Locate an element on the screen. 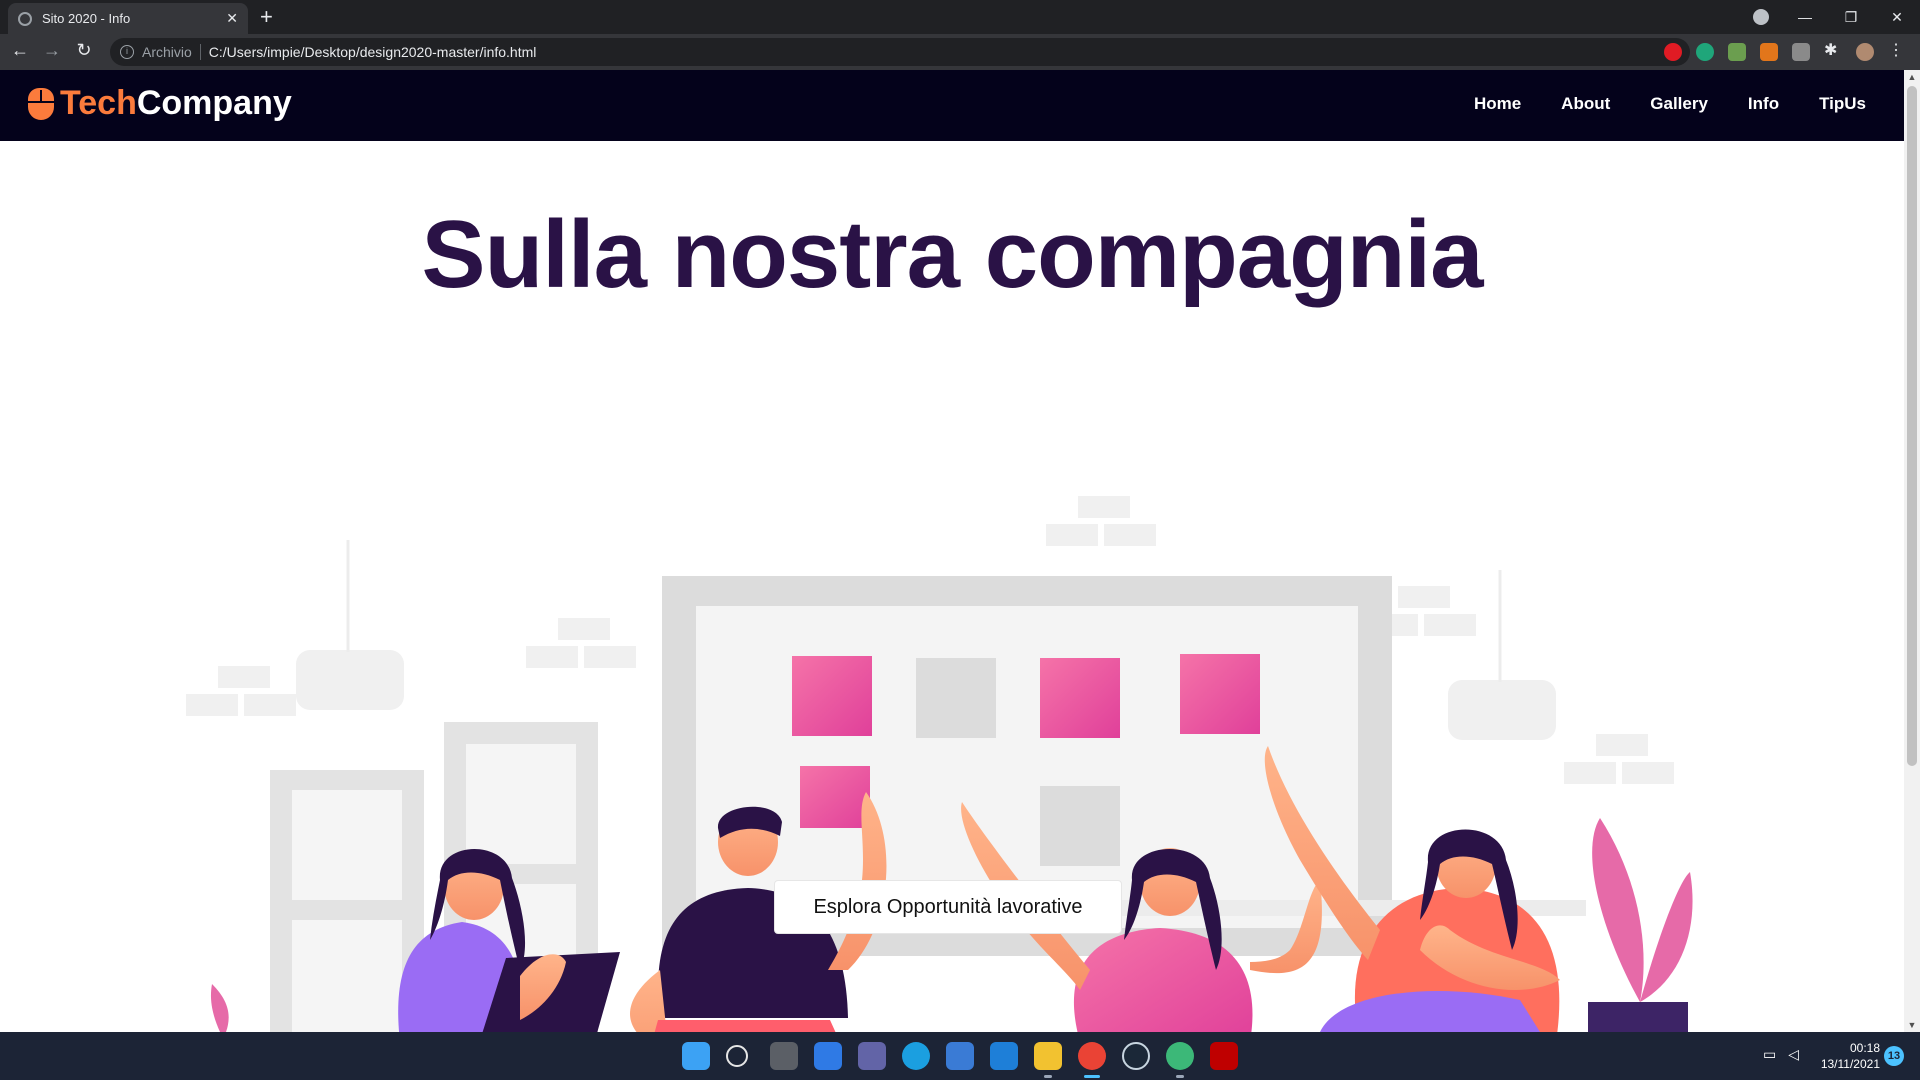 Image resolution: width=1920 pixels, height=1080 pixels. puzzle-extensions-icon: ✱ is located at coordinates (1833, 49).